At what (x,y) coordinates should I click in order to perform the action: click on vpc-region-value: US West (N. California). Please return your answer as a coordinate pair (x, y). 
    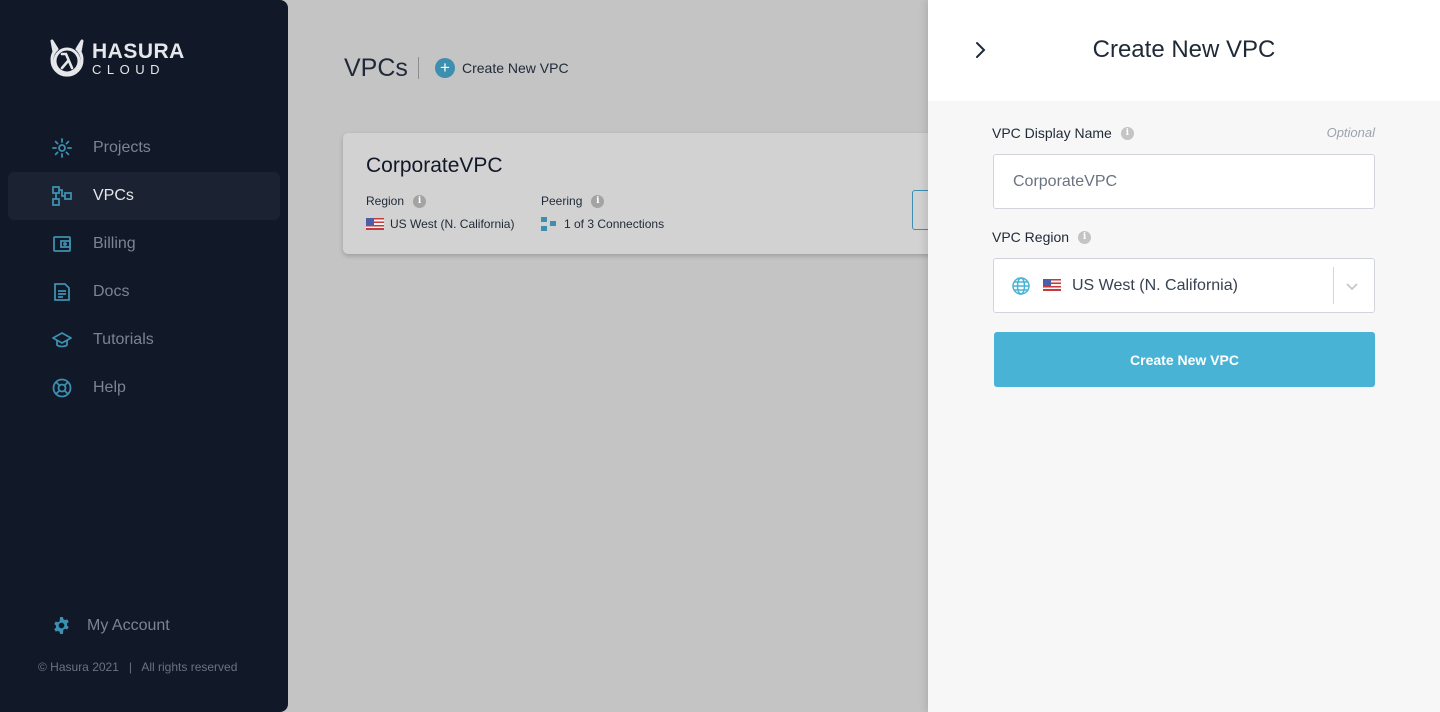
    Looking at the image, I should click on (1155, 285).